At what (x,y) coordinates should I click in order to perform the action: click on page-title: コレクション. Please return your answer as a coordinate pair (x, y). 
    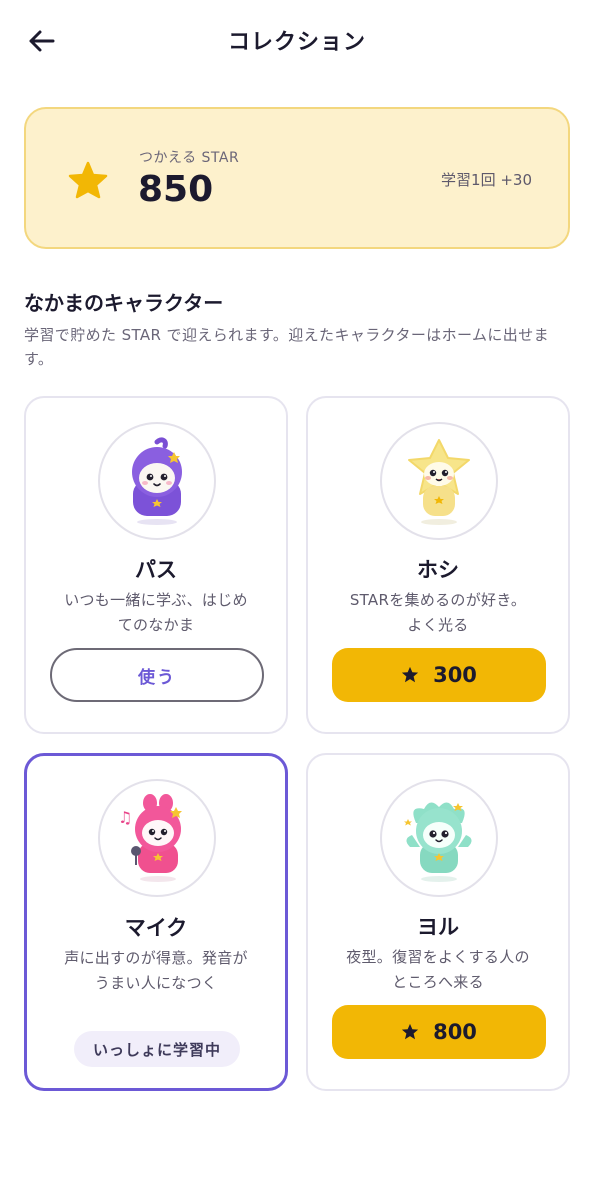
    Looking at the image, I should click on (296, 42).